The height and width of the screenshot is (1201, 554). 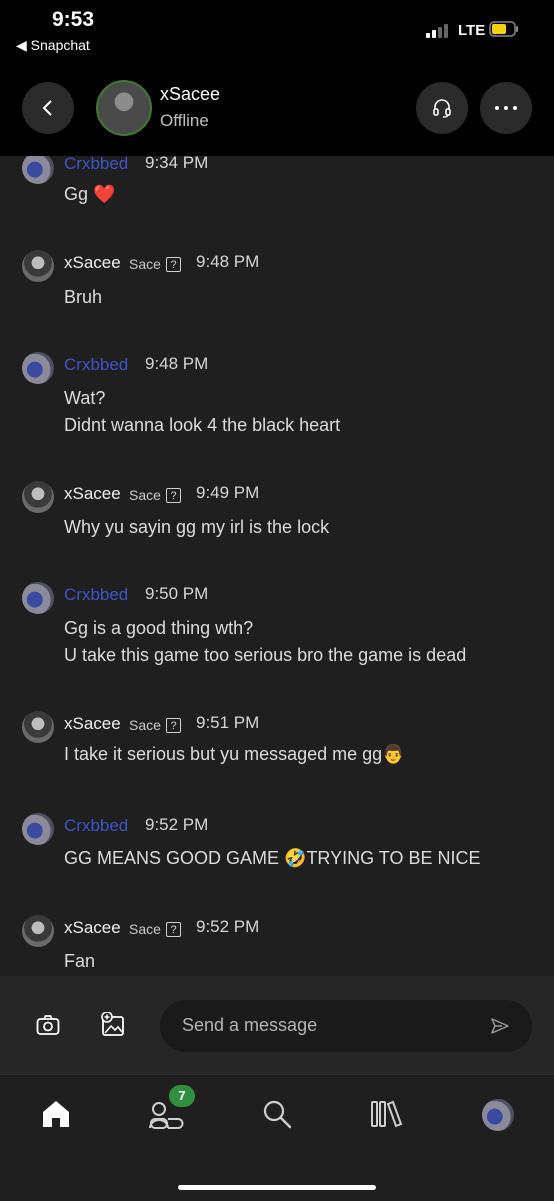 What do you see at coordinates (159, 628) in the screenshot?
I see `message-text: Gg is a good thing wth?` at bounding box center [159, 628].